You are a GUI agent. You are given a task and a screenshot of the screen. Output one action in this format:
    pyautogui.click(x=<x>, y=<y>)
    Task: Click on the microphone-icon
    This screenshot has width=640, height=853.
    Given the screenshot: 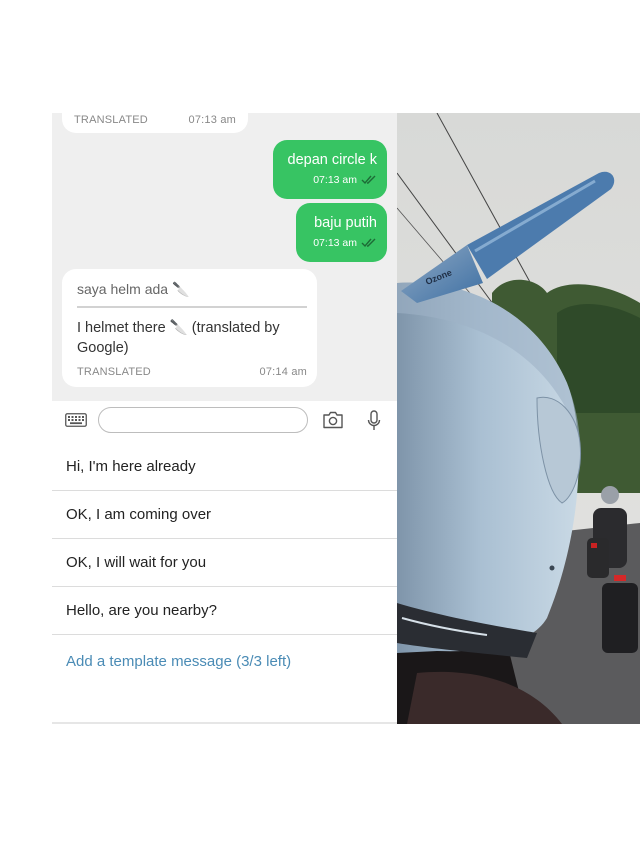 What is the action you would take?
    pyautogui.click(x=374, y=421)
    